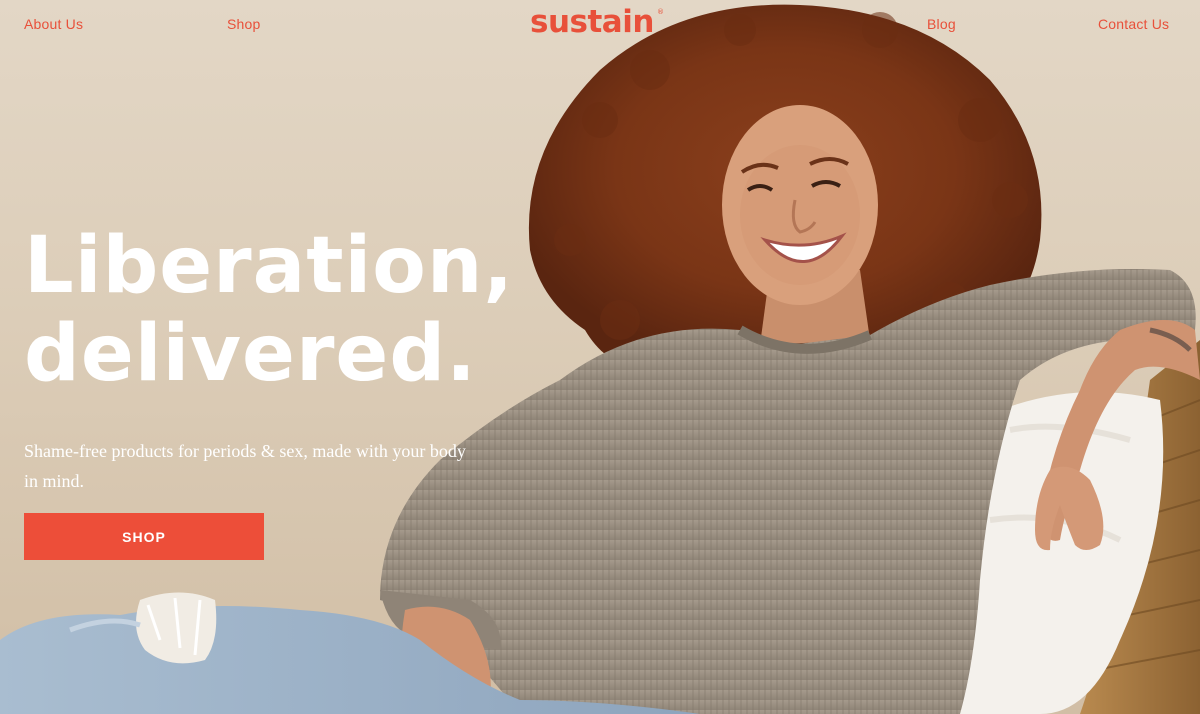 Image resolution: width=1200 pixels, height=714 pixels. Describe the element at coordinates (941, 24) in the screenshot. I see `nav-blog-link: Blog` at that location.